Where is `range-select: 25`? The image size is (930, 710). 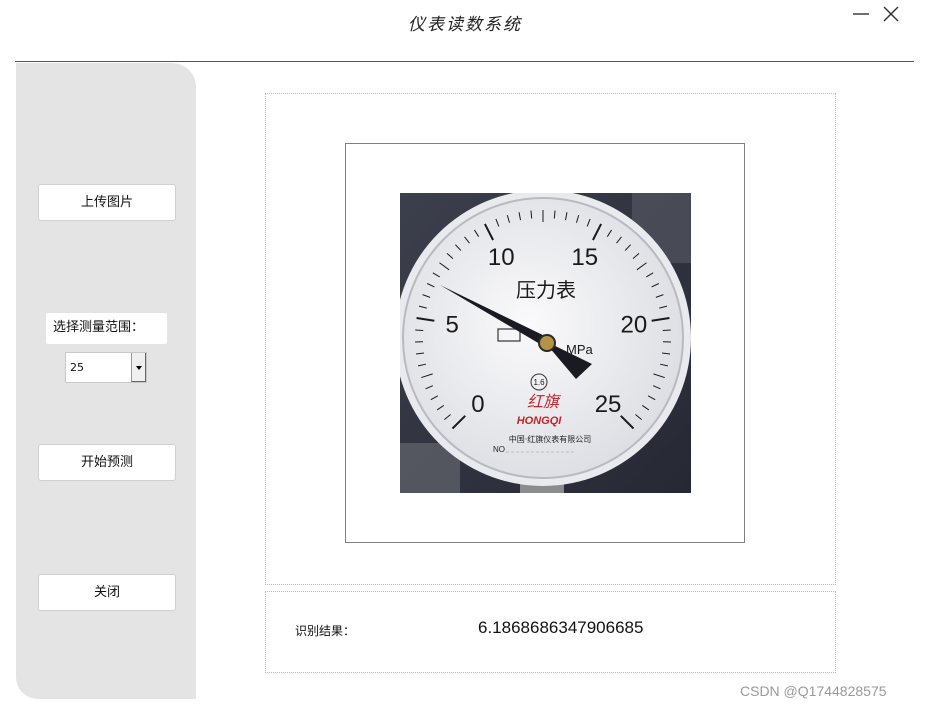
range-select: 25 is located at coordinates (106, 367).